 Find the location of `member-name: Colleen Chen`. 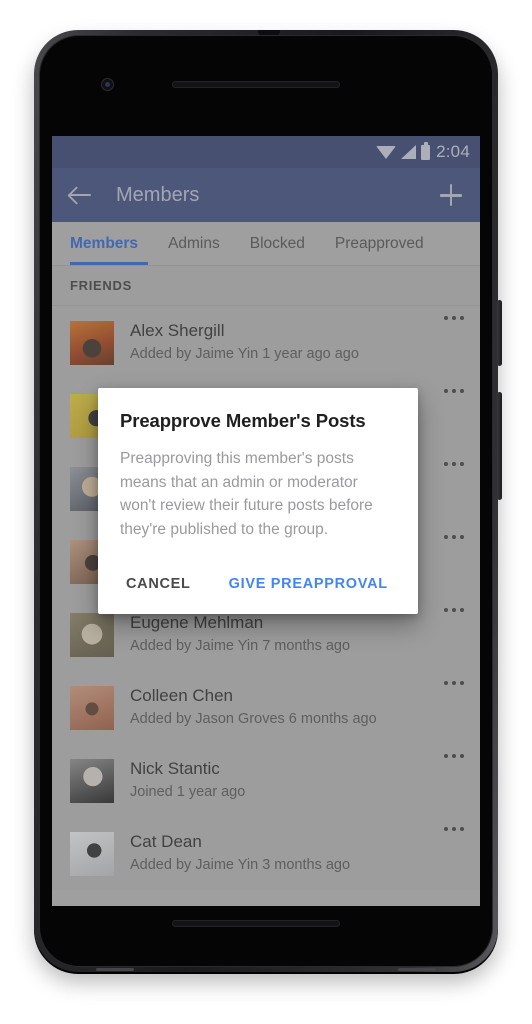

member-name: Colleen Chen is located at coordinates (182, 696).